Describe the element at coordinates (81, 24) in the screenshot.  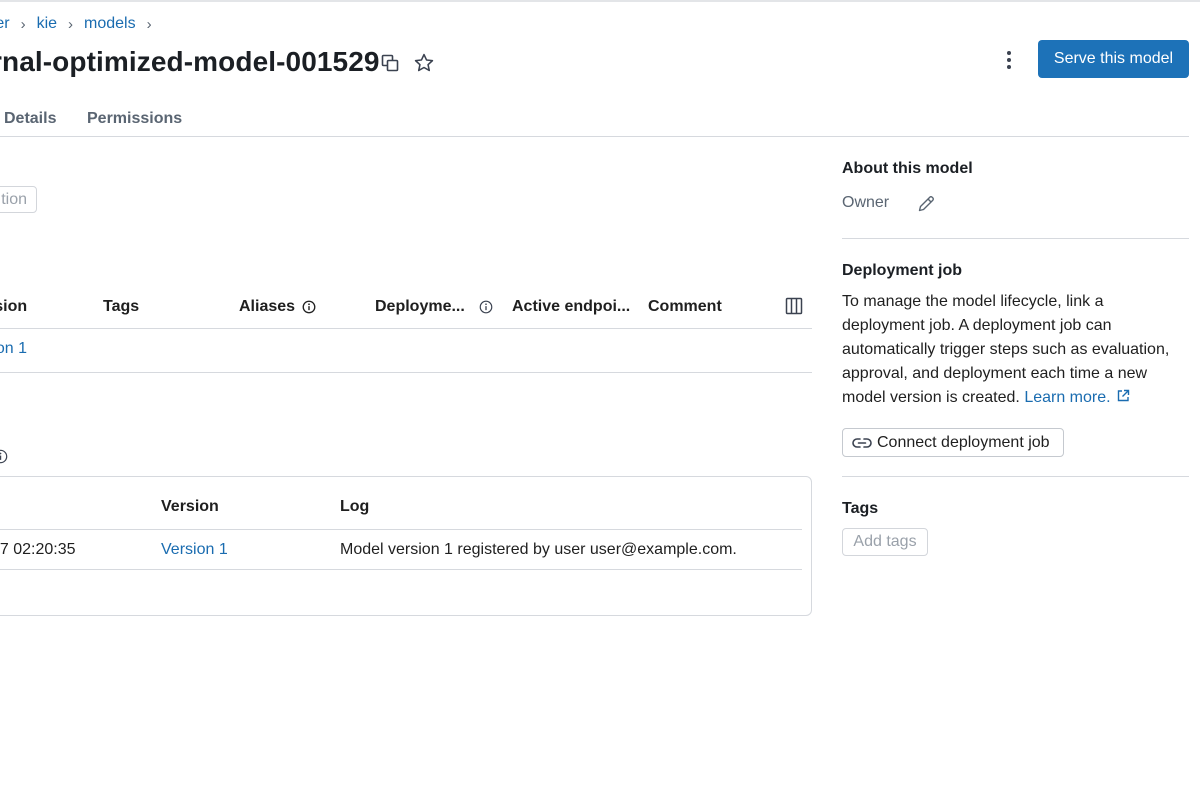
I see `breadcrumb: rer › kie › models ›` at that location.